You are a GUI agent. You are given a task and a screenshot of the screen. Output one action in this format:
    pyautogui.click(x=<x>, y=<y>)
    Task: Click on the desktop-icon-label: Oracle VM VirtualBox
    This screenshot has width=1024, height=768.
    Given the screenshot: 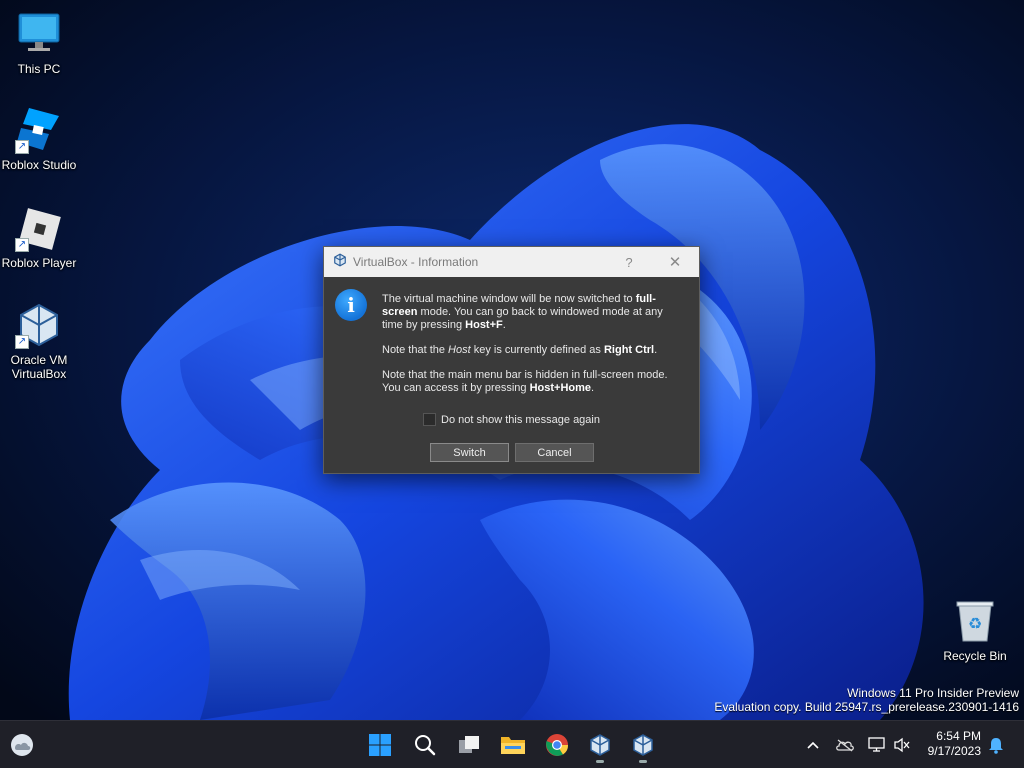 What is the action you would take?
    pyautogui.click(x=39, y=367)
    